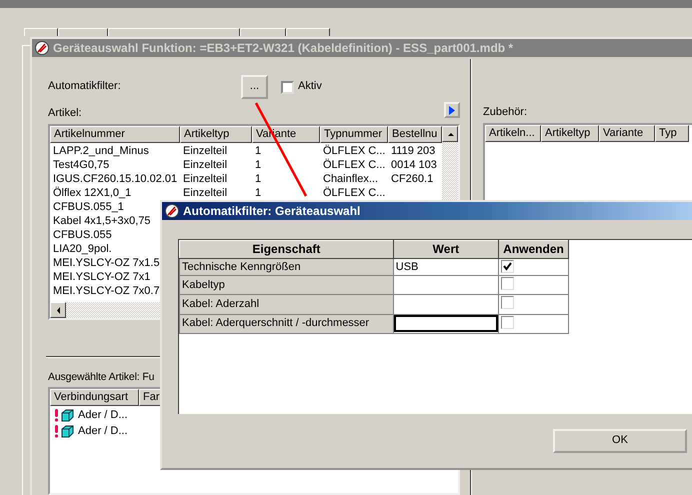 Image resolution: width=692 pixels, height=495 pixels. What do you see at coordinates (88, 207) in the screenshot?
I see `table-cell-text: CFBUS.055_1` at bounding box center [88, 207].